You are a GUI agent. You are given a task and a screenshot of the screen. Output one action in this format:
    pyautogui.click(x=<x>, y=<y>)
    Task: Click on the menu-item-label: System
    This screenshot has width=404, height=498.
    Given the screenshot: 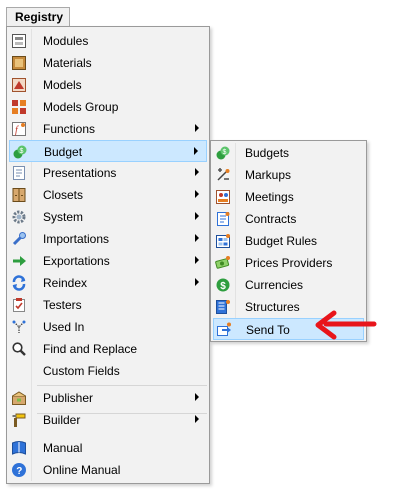 What is the action you would take?
    pyautogui.click(x=63, y=217)
    